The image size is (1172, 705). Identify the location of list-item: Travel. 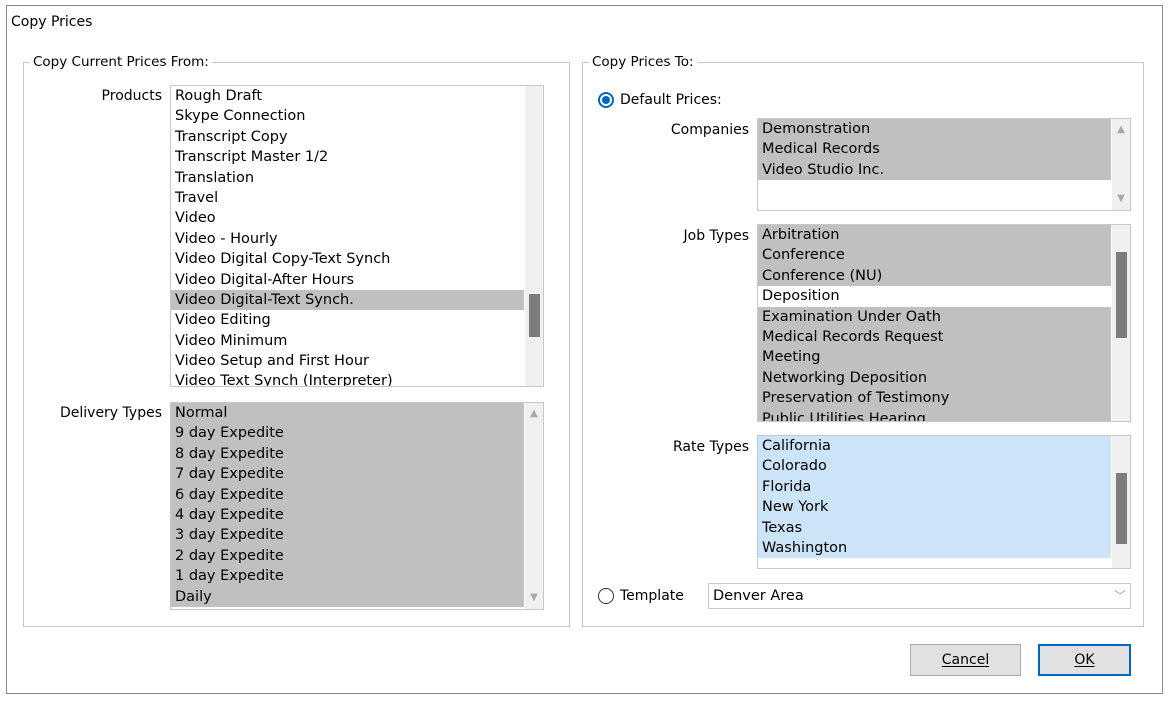
(347, 198).